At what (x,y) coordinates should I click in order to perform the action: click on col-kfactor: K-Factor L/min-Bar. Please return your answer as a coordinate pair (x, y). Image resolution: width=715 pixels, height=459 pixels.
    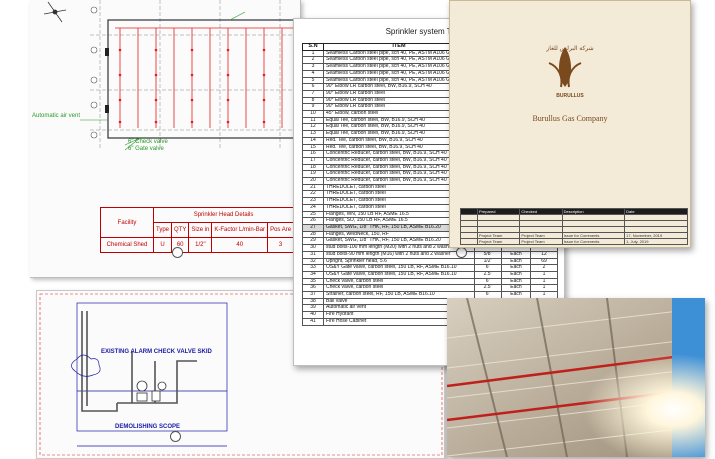
    Looking at the image, I should click on (240, 230).